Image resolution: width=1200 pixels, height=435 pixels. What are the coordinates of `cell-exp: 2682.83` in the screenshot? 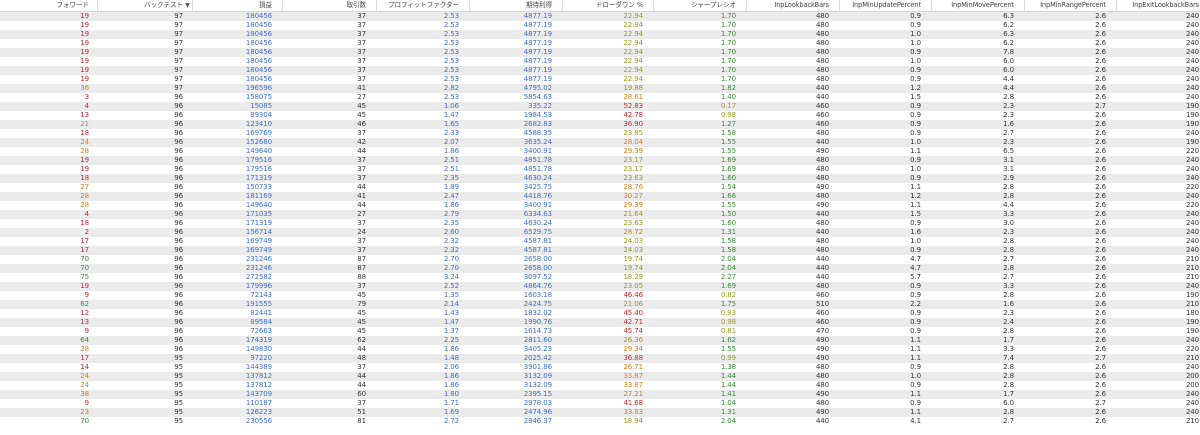 It's located at (537, 124).